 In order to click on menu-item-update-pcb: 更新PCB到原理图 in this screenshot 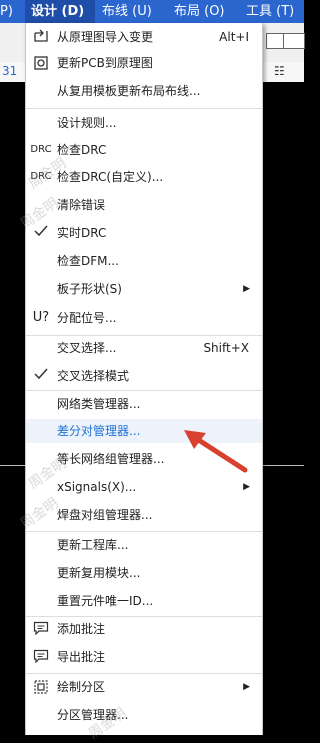, I will do `click(144, 63)`.